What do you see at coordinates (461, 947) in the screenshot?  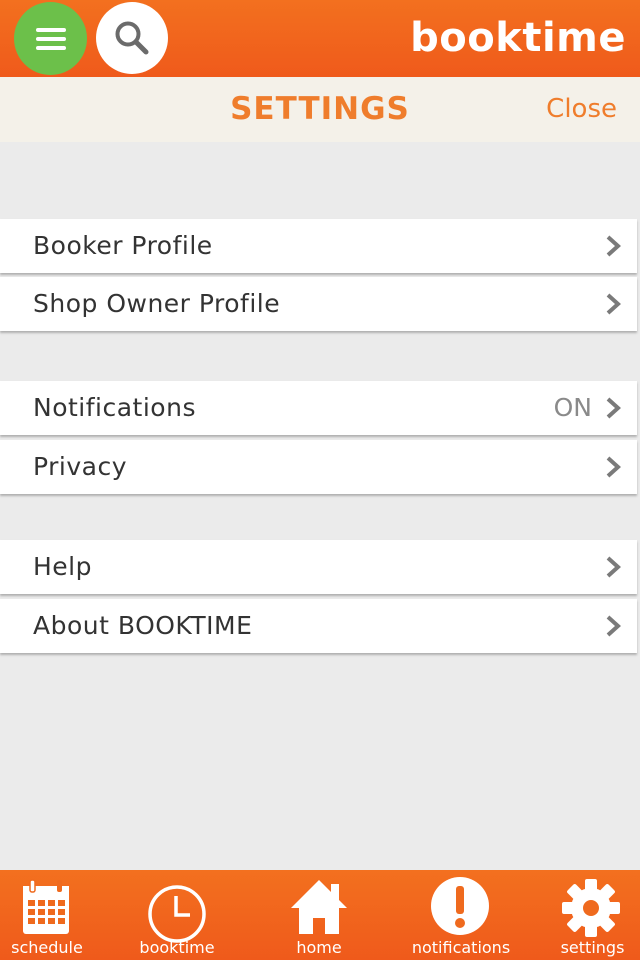 I see `nav-label: notifications` at bounding box center [461, 947].